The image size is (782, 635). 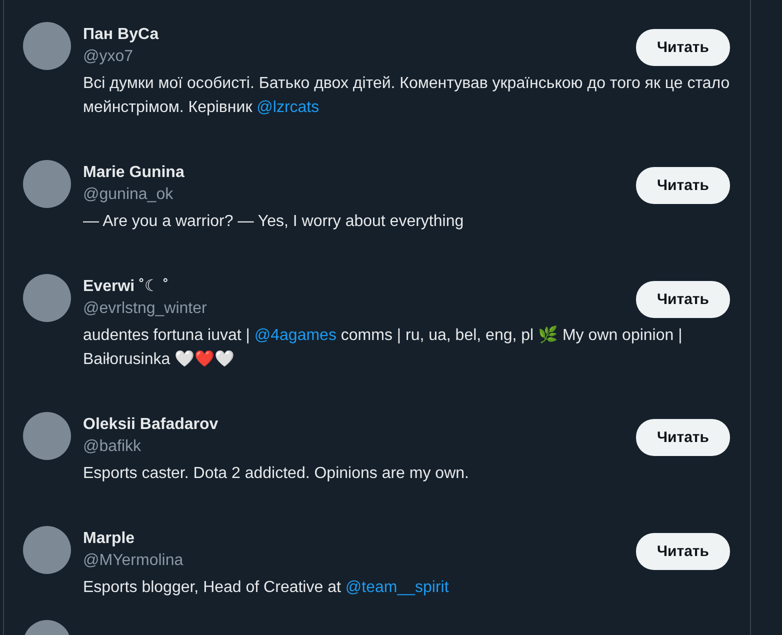 What do you see at coordinates (288, 107) in the screenshot?
I see `mention-link: @lzrcats` at bounding box center [288, 107].